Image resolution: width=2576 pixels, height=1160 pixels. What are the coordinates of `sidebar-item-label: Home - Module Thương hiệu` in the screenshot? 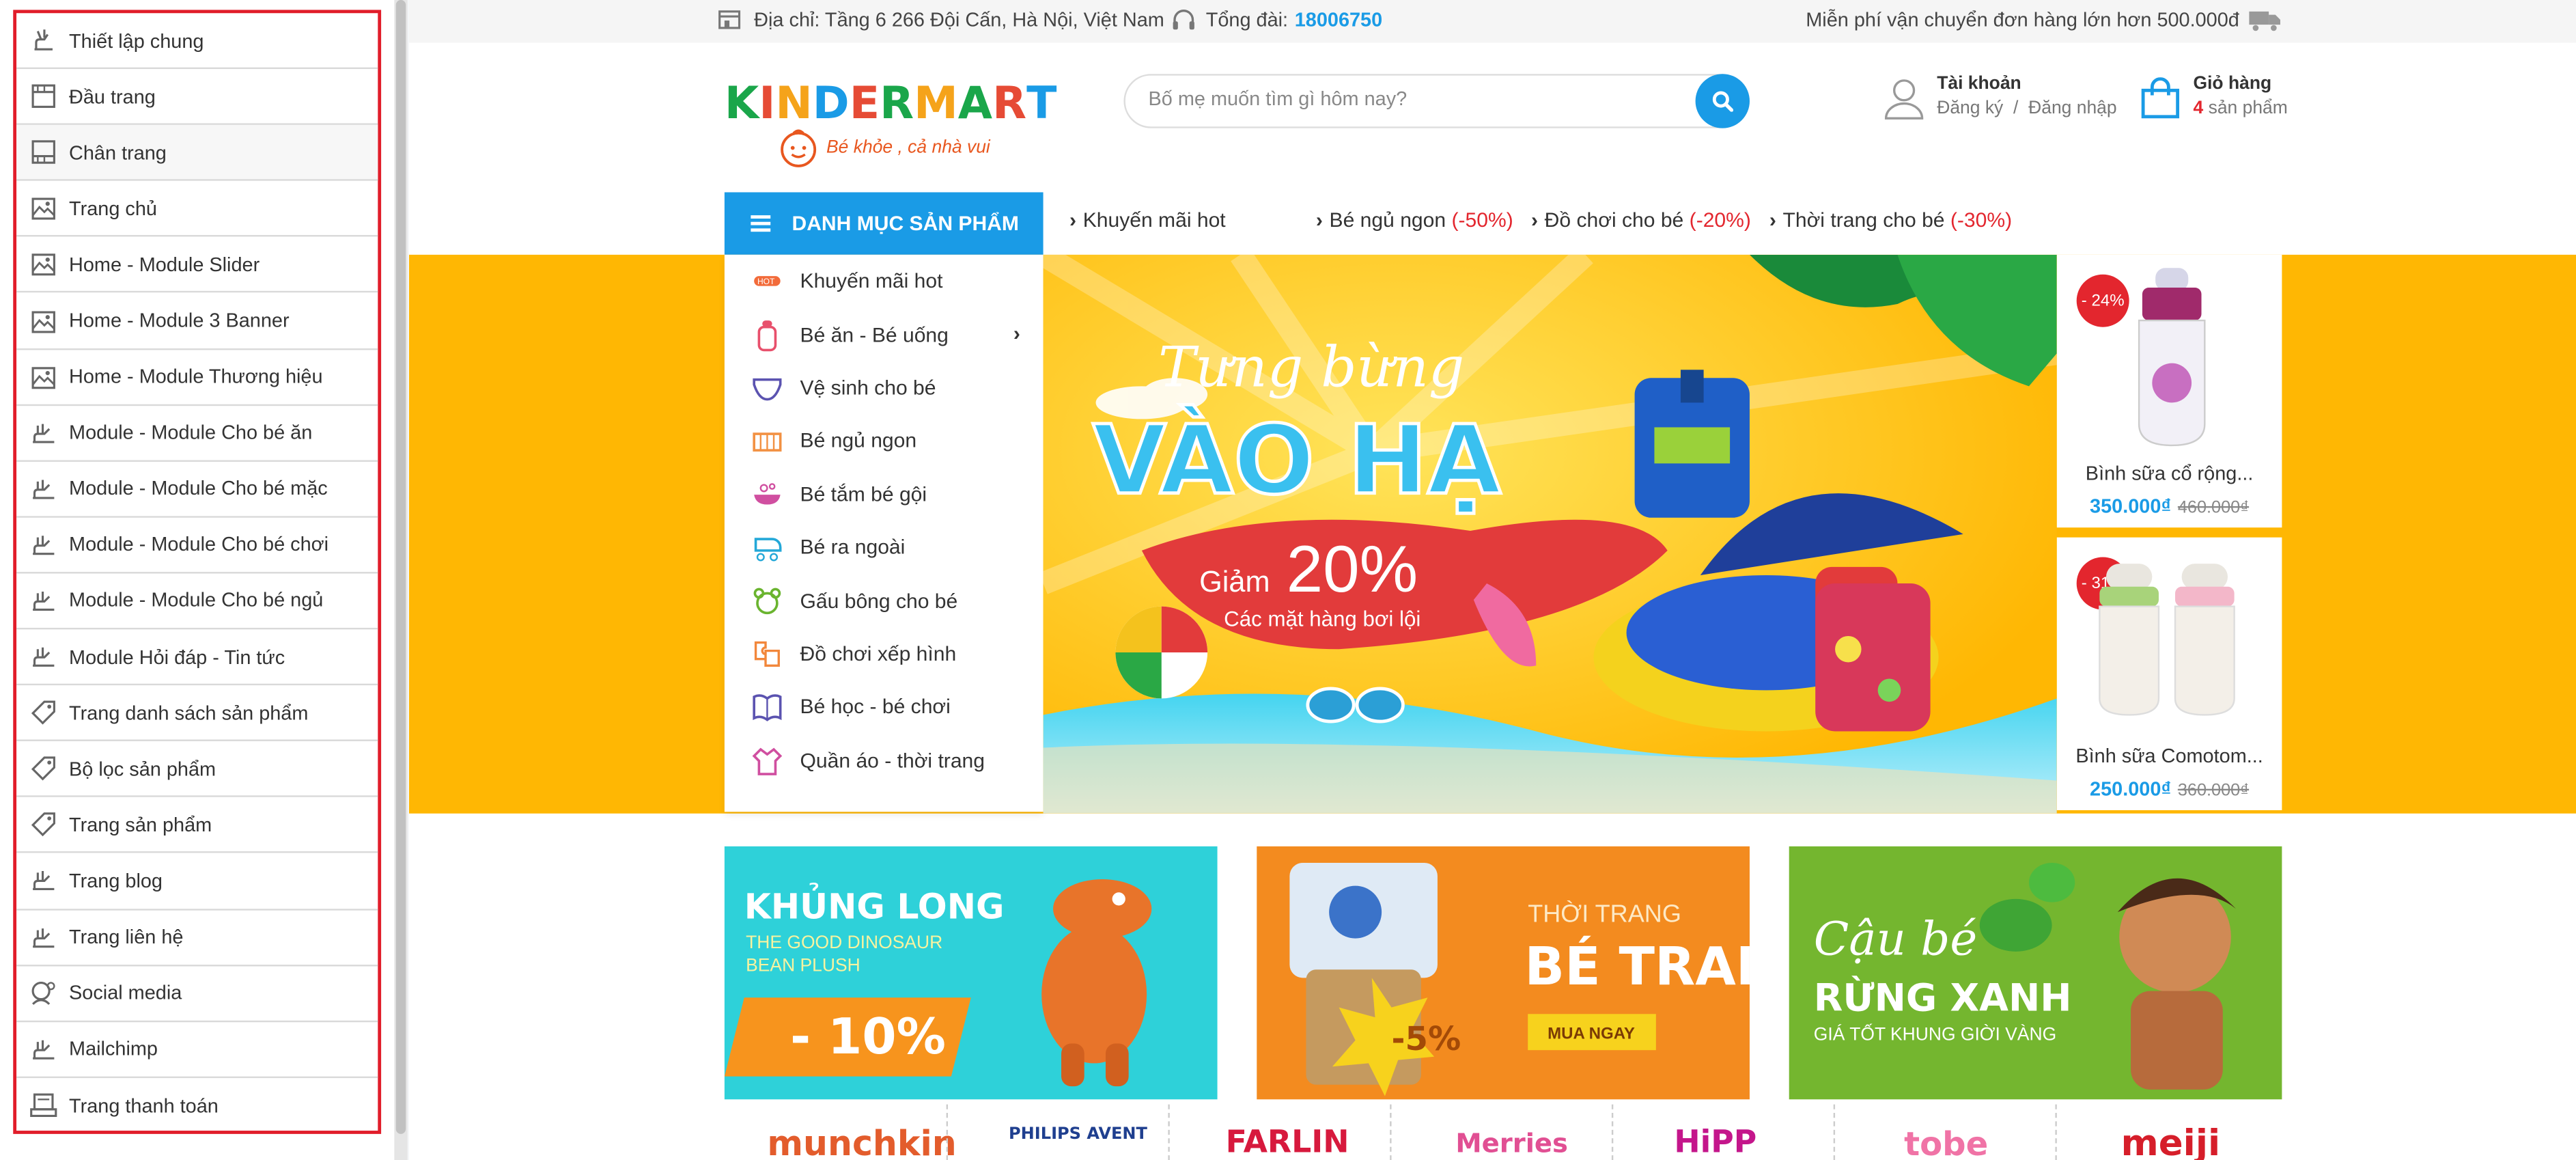 It's located at (196, 376).